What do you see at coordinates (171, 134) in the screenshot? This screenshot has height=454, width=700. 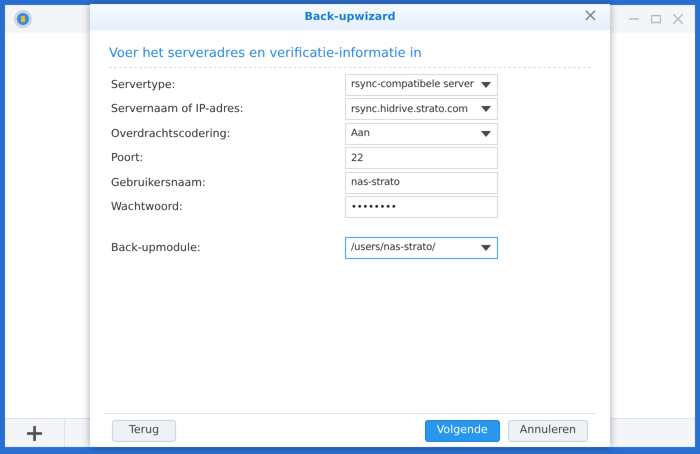 I see `field-label: Overdrachtscodering:` at bounding box center [171, 134].